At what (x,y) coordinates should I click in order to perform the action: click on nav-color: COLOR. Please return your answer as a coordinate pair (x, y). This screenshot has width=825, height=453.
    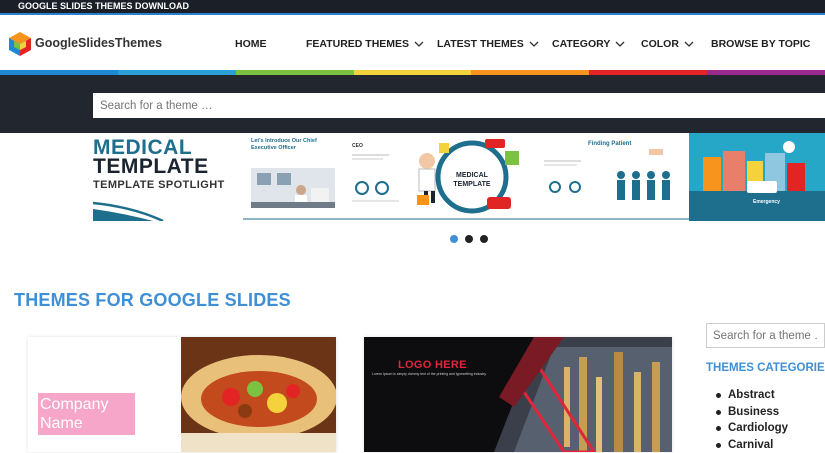
    Looking at the image, I should click on (667, 44).